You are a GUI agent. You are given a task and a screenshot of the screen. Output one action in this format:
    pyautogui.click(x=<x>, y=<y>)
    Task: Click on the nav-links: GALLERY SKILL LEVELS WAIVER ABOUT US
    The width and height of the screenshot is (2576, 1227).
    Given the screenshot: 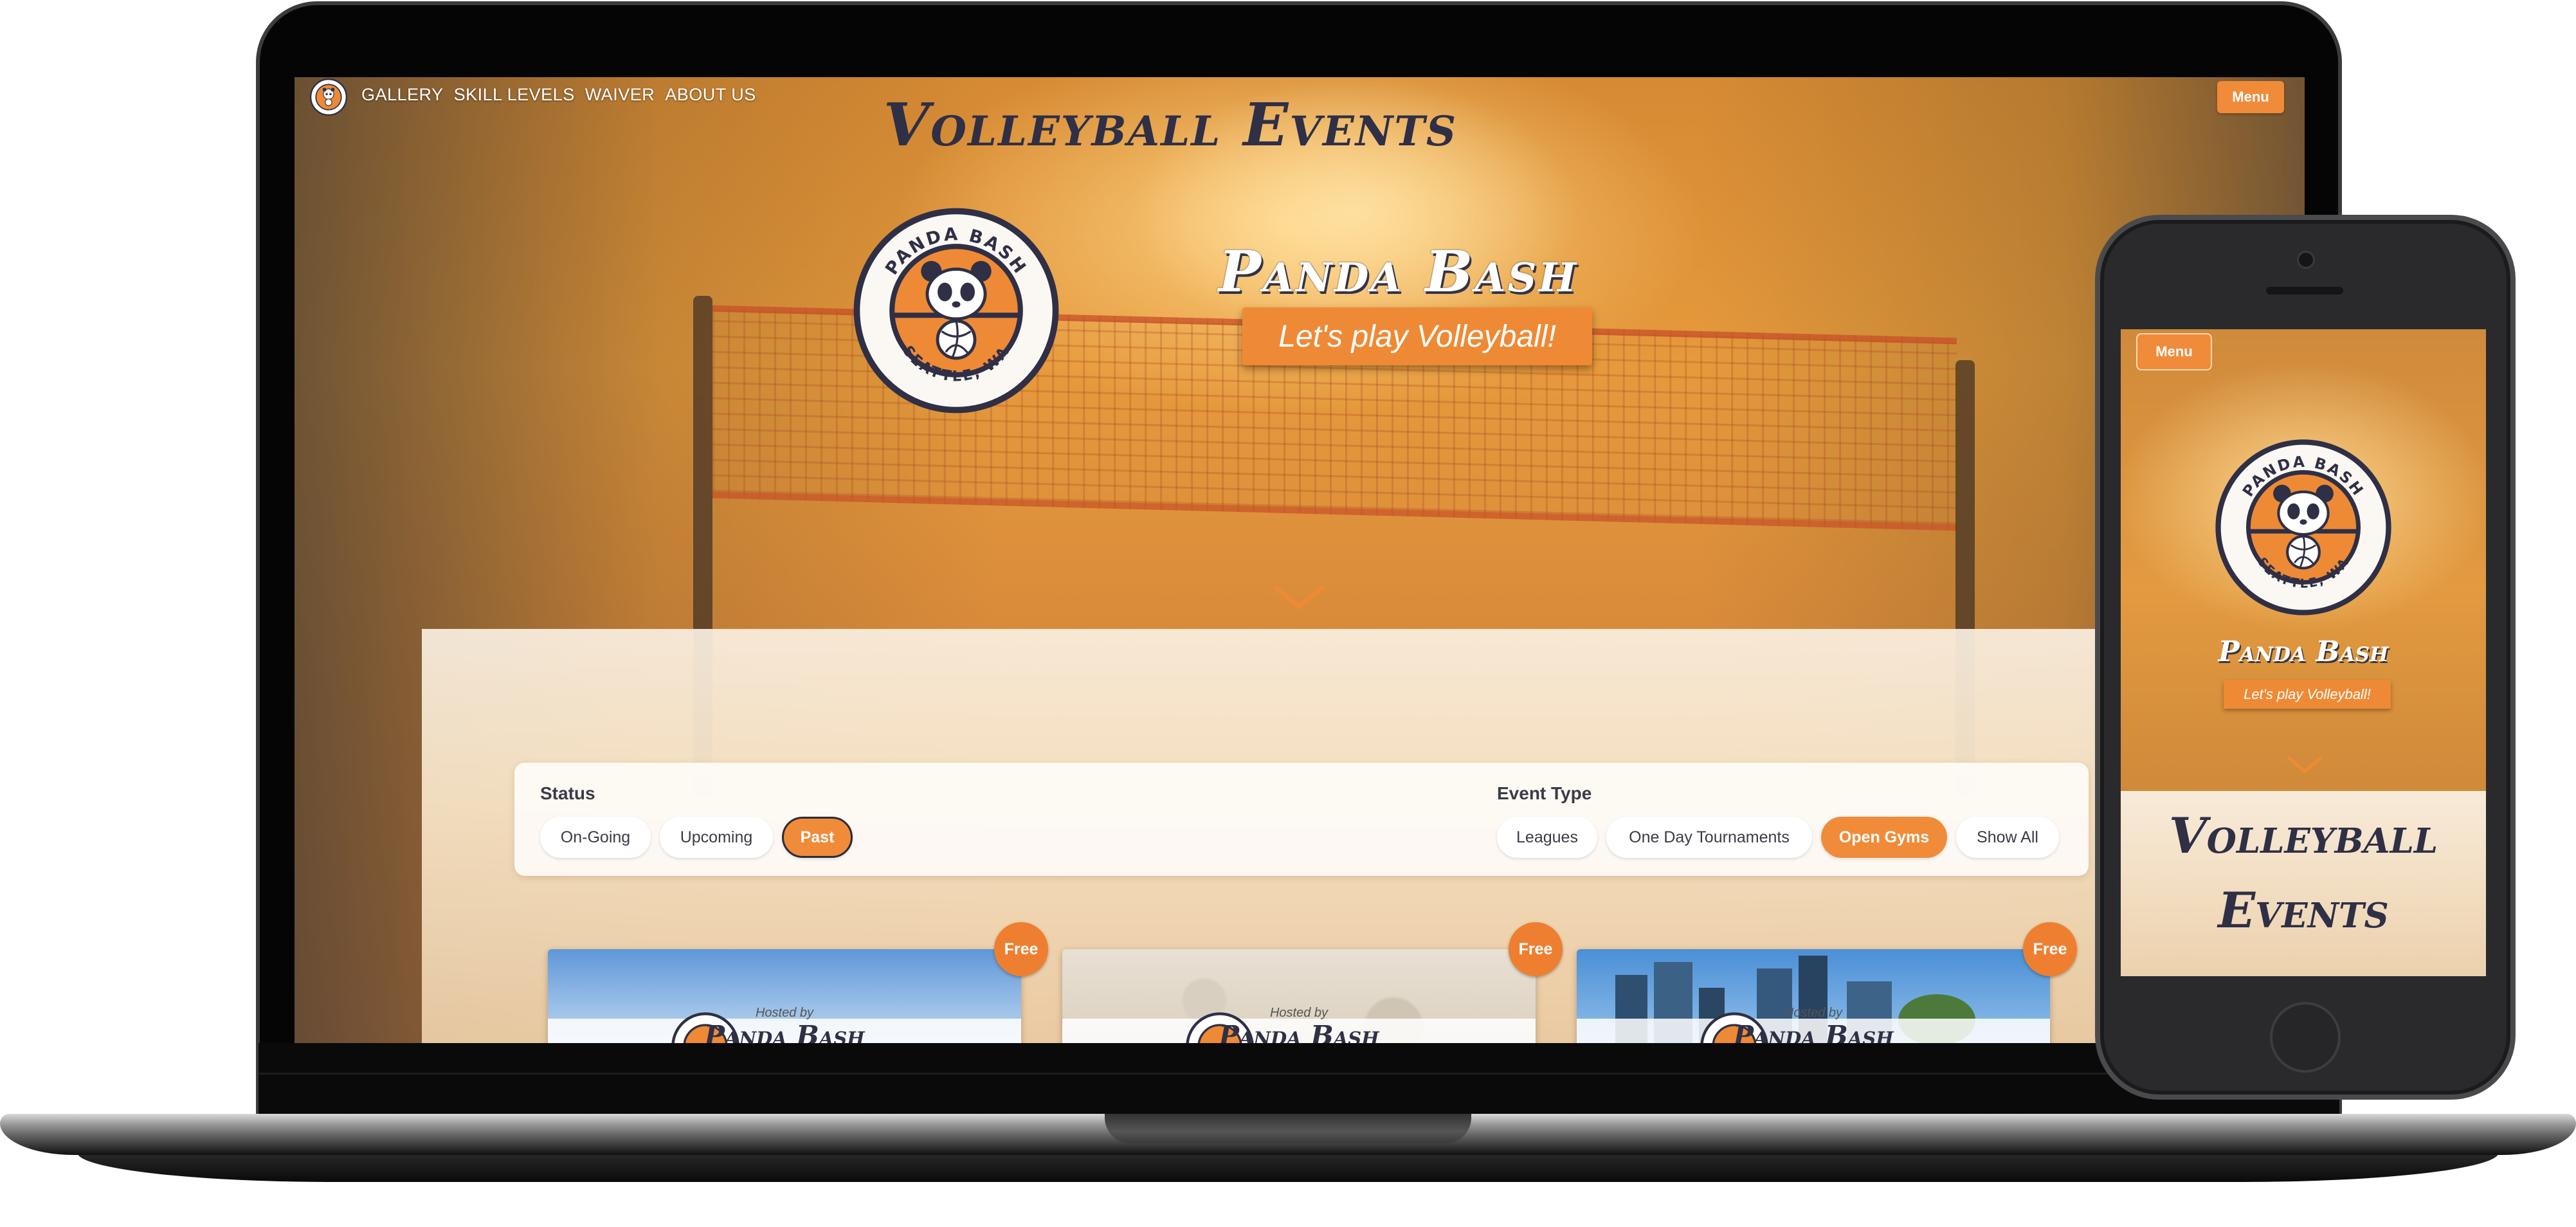 What is the action you would take?
    pyautogui.click(x=558, y=95)
    